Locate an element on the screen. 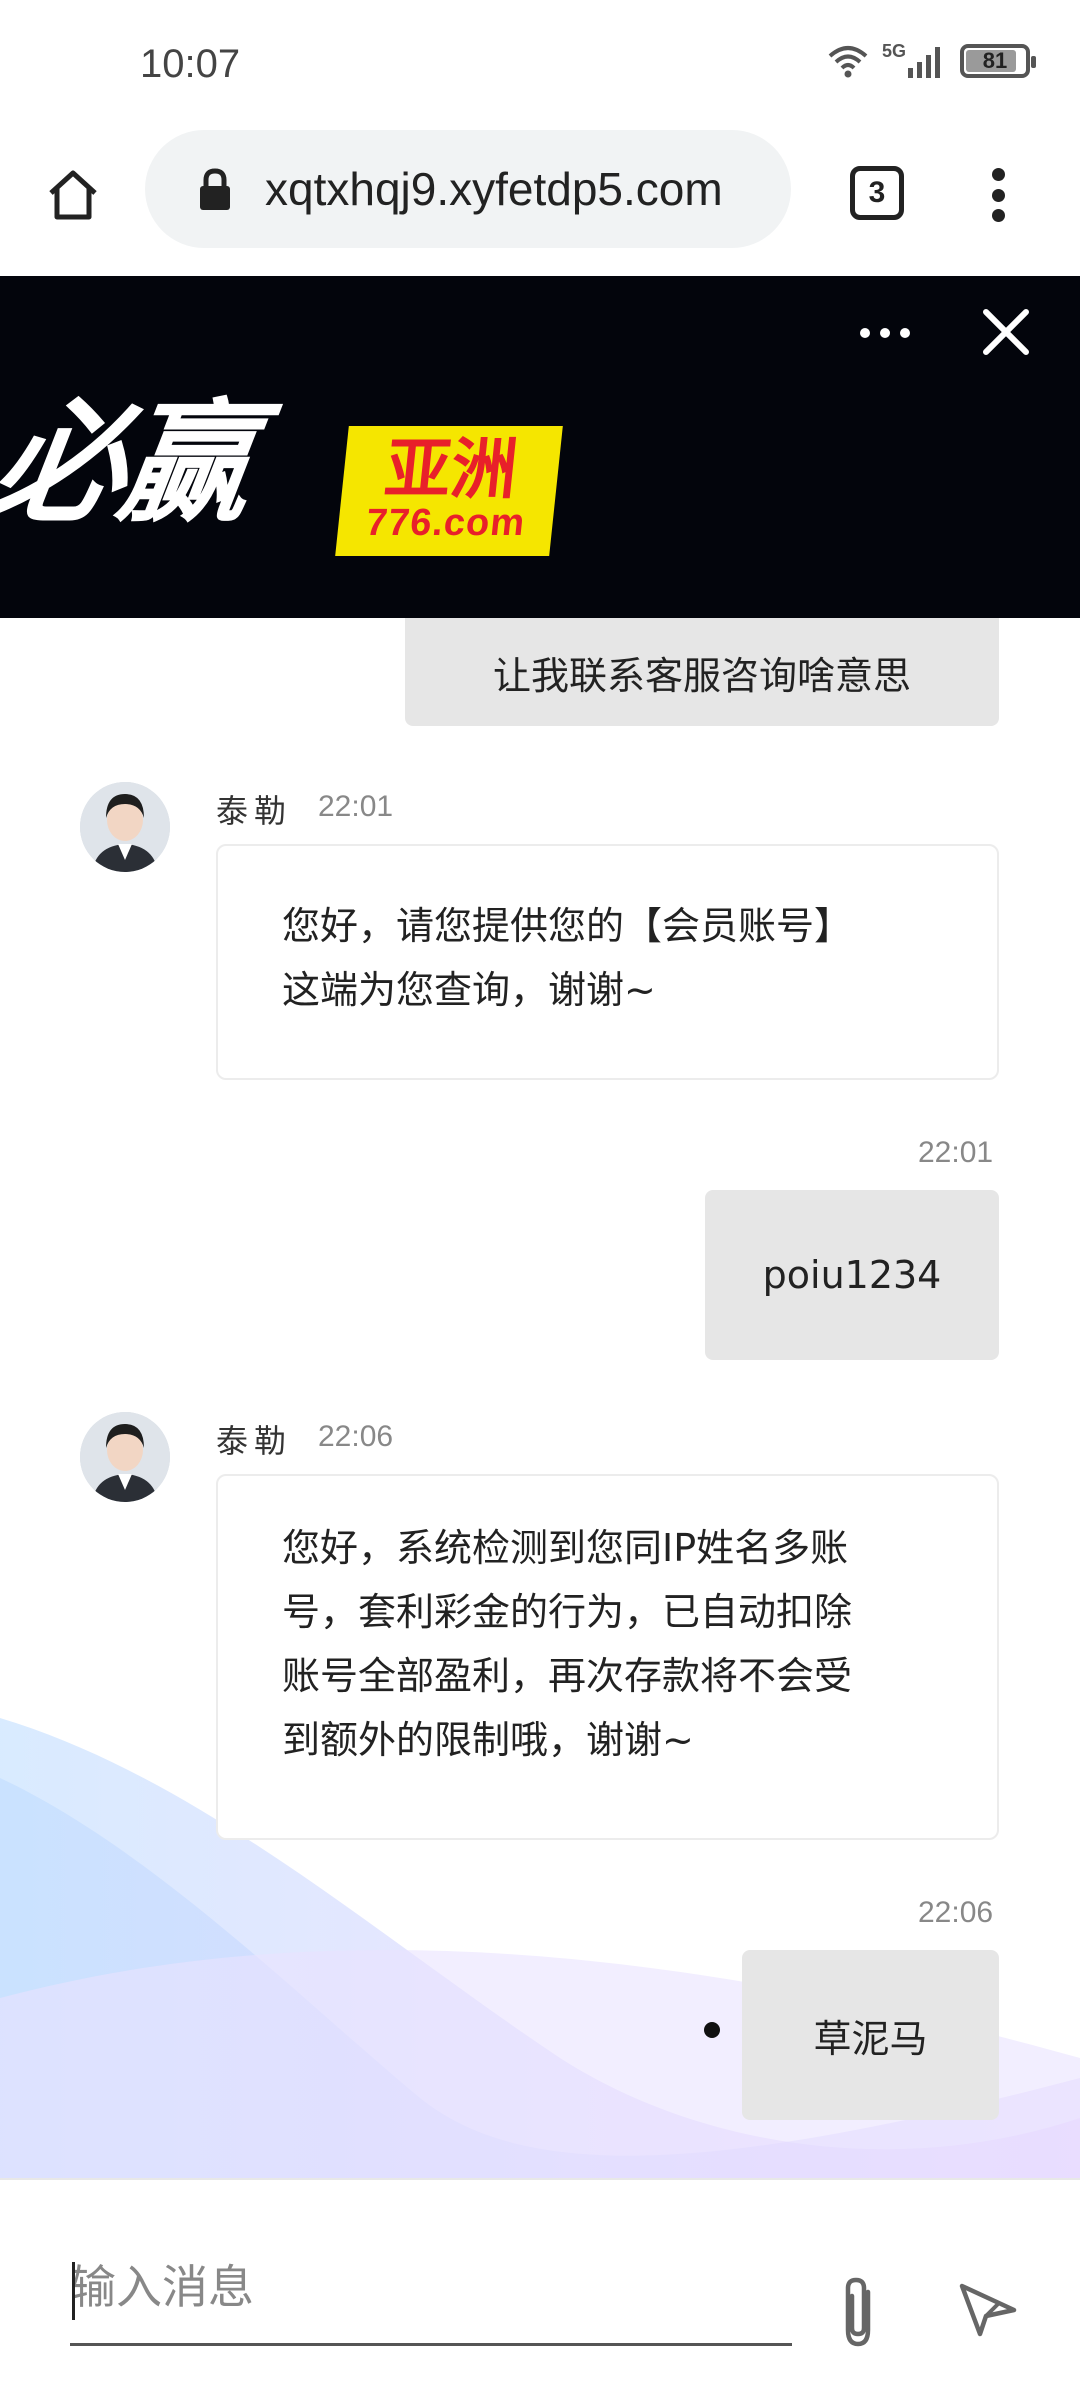 This screenshot has width=1080, height=2400. ad-banner: 必赢 亚洲 776.com is located at coordinates (540, 447).